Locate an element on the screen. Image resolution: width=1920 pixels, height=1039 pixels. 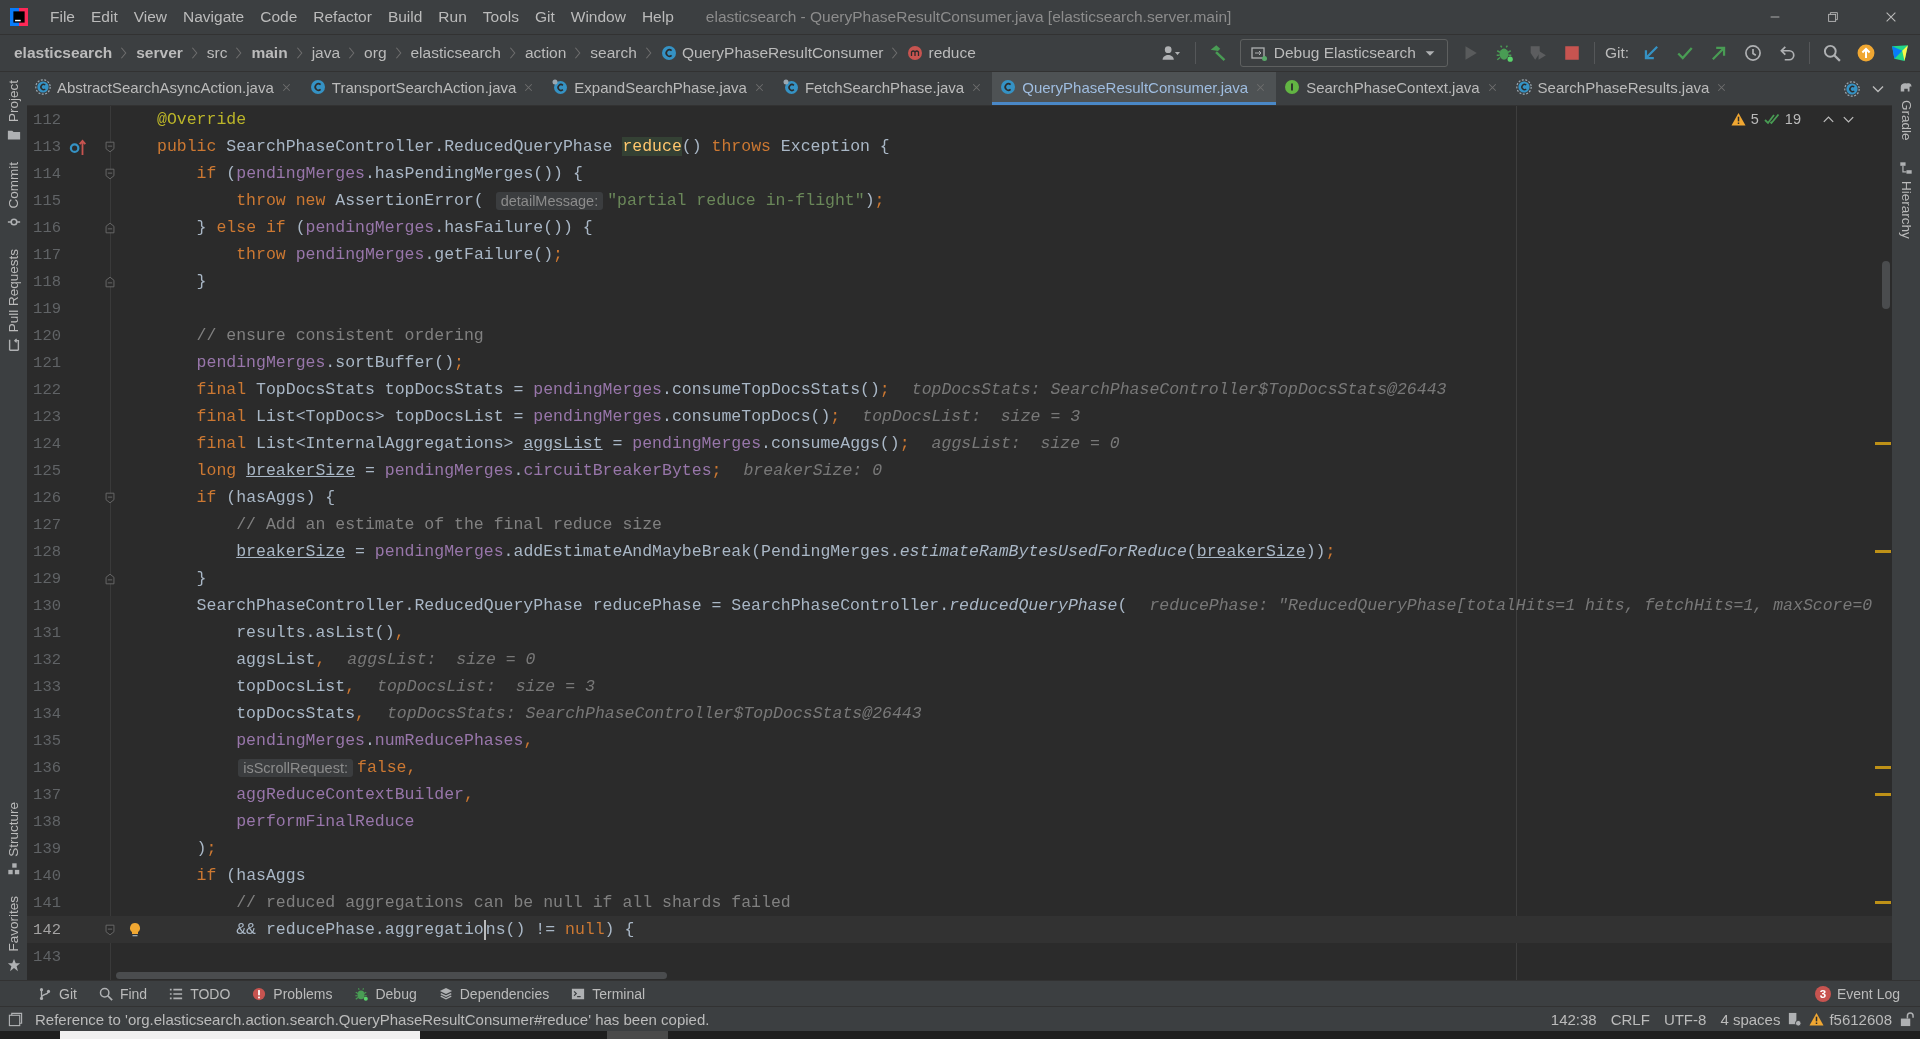
breadcrumb-item: java is located at coordinates (326, 53).